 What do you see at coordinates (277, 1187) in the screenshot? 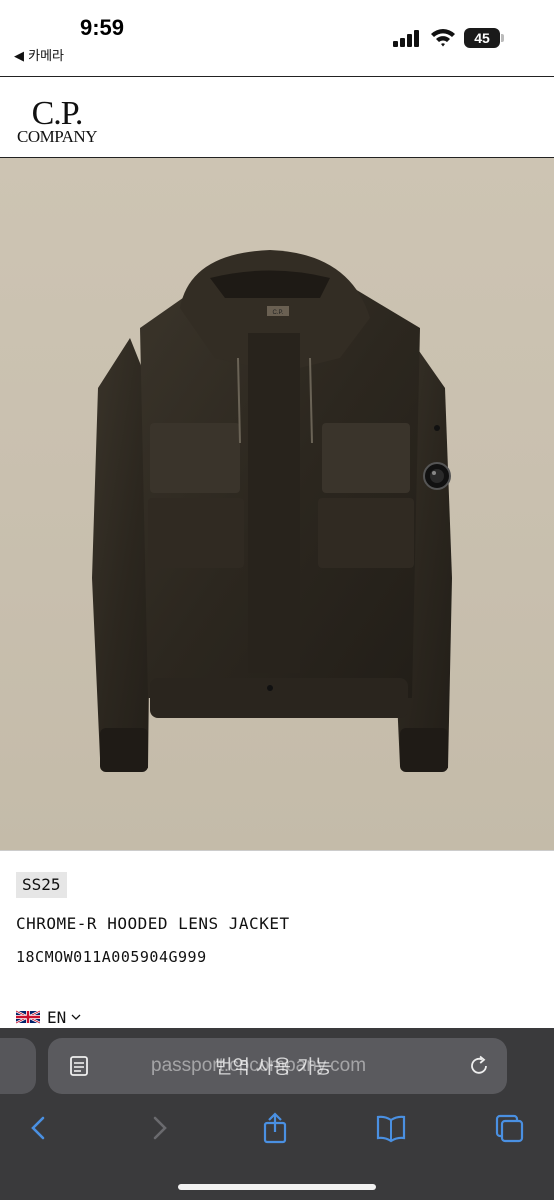
I see `home-indicator` at bounding box center [277, 1187].